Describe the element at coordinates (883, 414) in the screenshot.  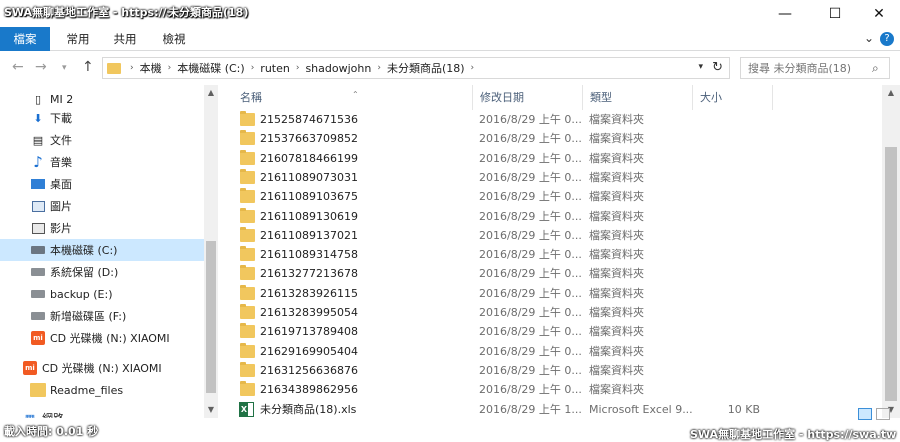
I see `large-icons-view-button` at that location.